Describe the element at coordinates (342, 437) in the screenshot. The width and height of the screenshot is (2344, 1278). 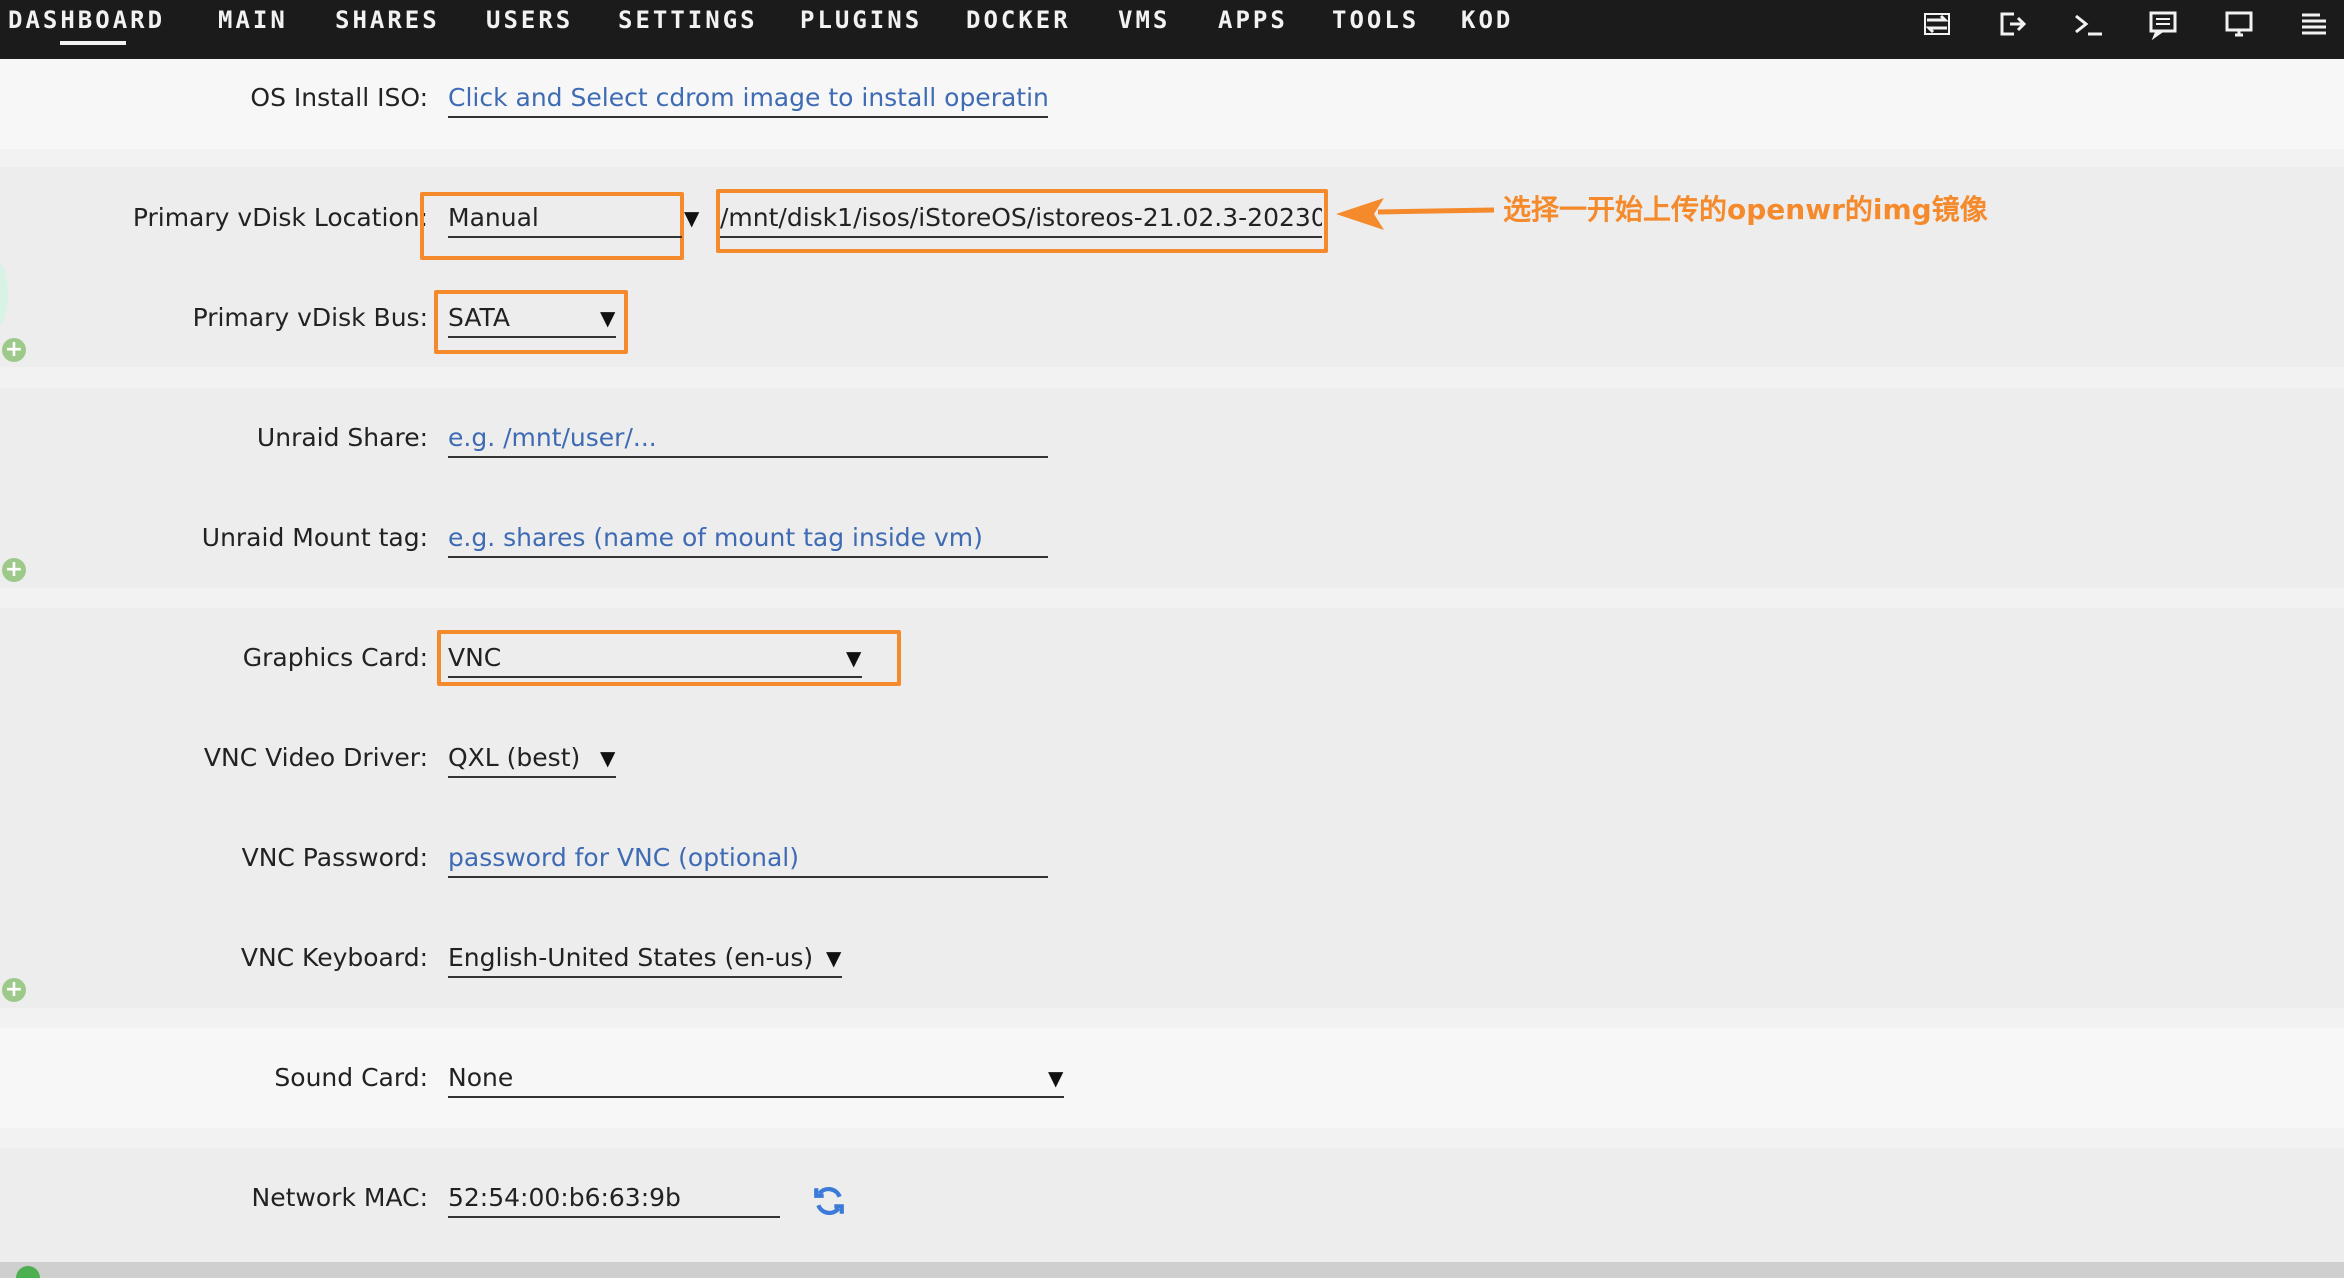
I see `unraid-share-label: Unraid Share:` at that location.